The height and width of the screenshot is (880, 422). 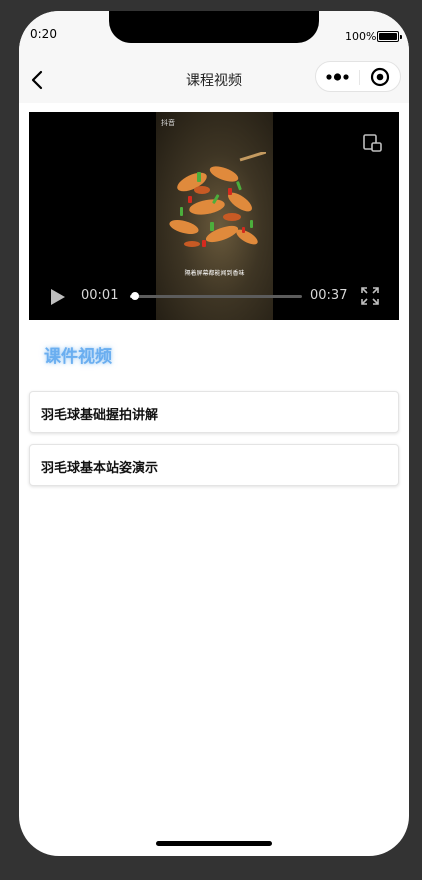 I want to click on lesson-label: 羽毛球基本站姿演示, so click(x=100, y=468).